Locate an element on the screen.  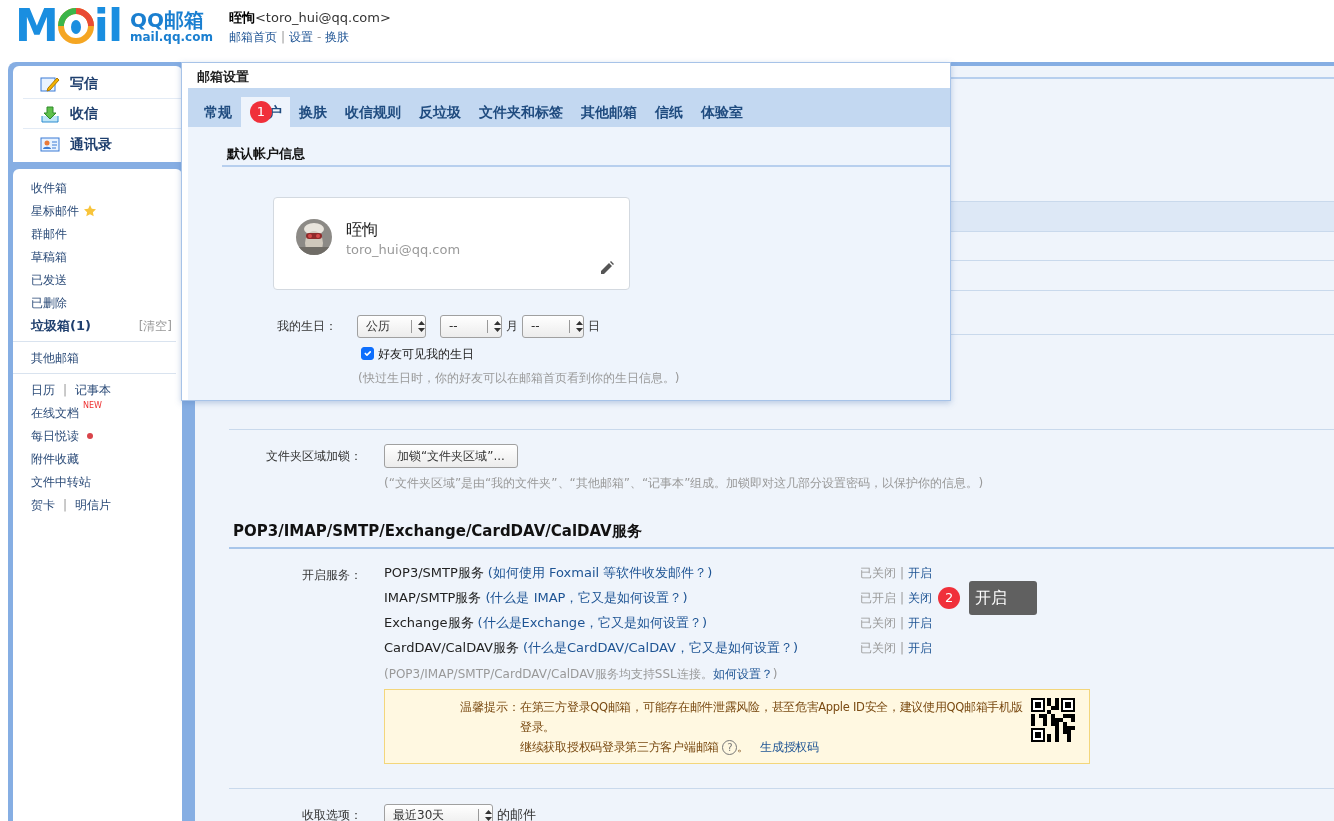
section-title: 默认帐户信息 is located at coordinates (266, 154).